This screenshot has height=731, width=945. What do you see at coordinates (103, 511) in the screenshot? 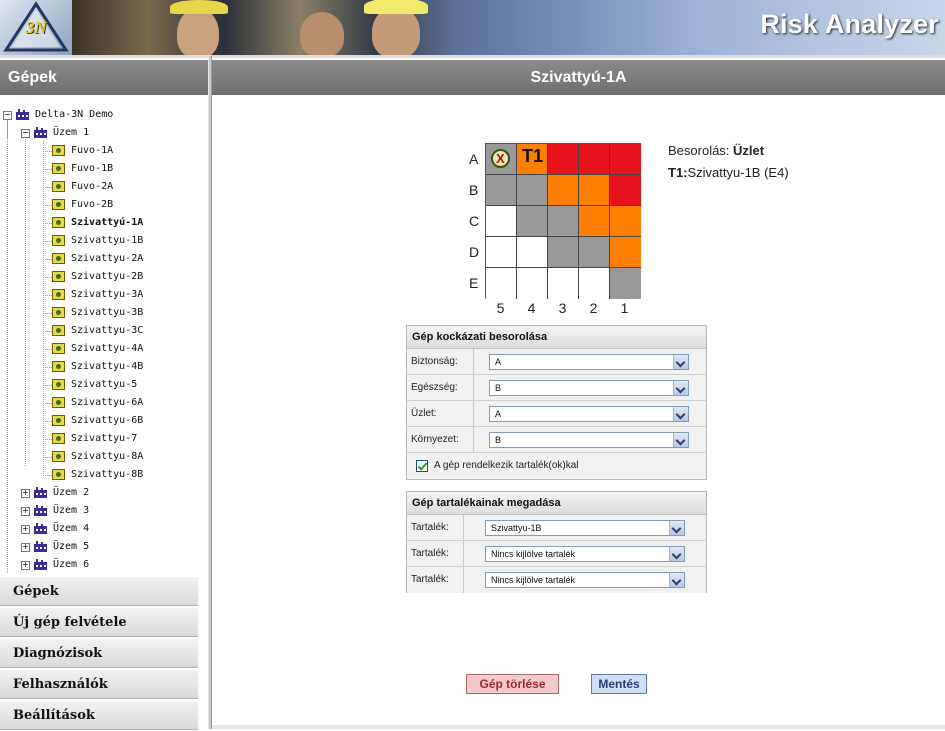
I see `tree-item-plant: + Üzem 3` at bounding box center [103, 511].